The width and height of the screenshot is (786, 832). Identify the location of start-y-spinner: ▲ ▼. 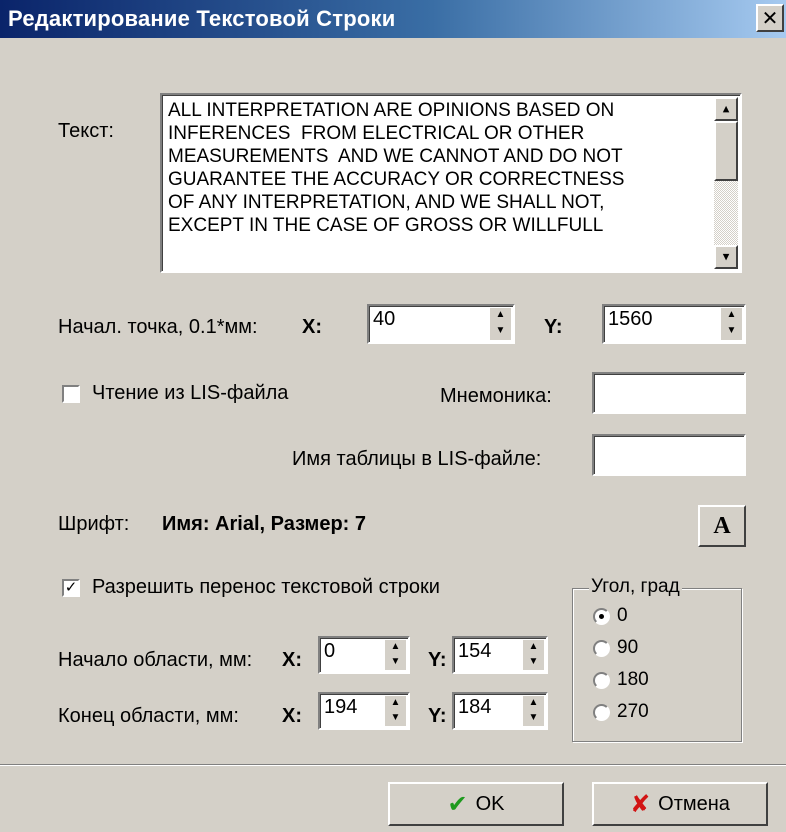
(731, 324).